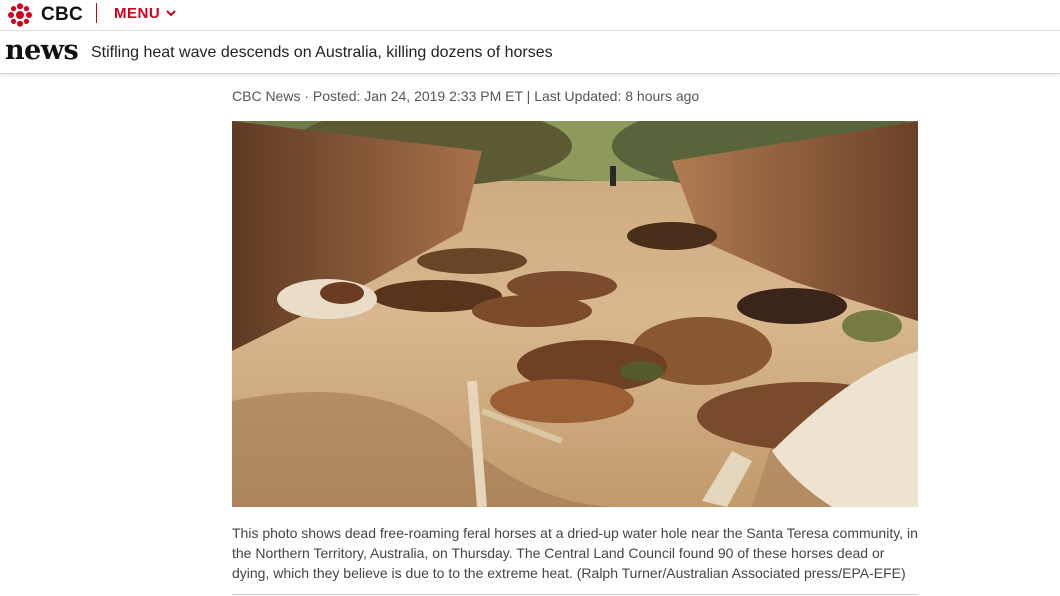 The width and height of the screenshot is (1060, 596). What do you see at coordinates (42, 50) in the screenshot?
I see `news-logo: news` at bounding box center [42, 50].